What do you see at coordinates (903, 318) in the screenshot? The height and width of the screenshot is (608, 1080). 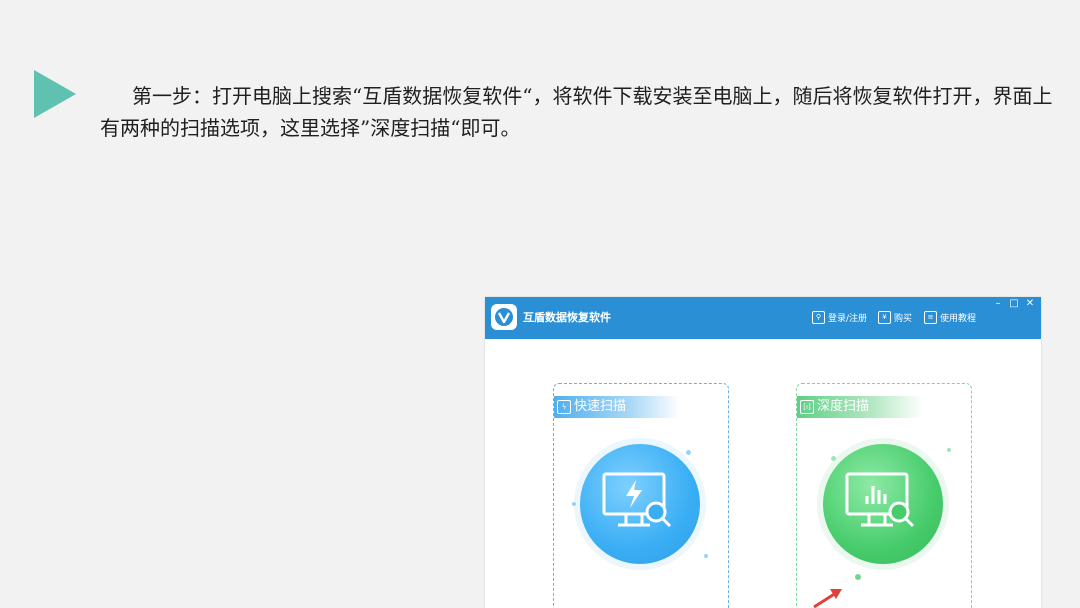 I see `buy-label: 购买` at bounding box center [903, 318].